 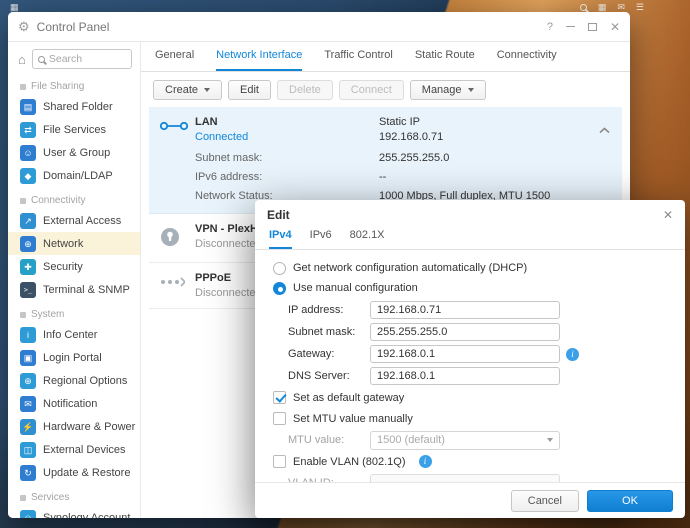 I want to click on search-input, so click(x=87, y=59).